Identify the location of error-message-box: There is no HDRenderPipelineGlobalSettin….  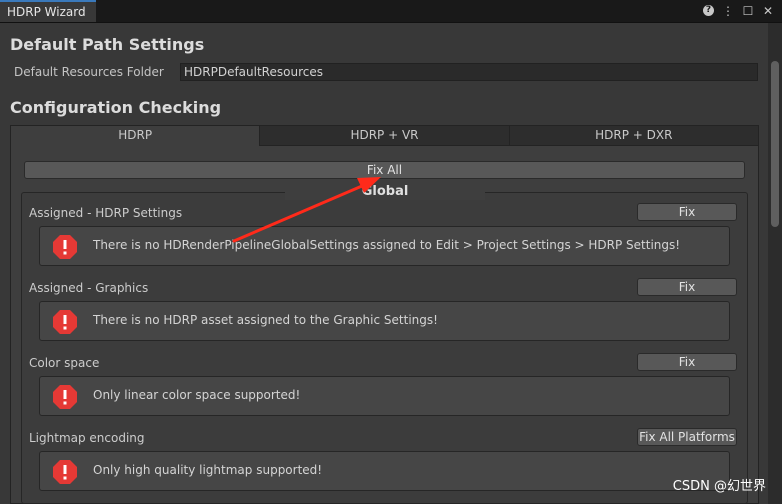
(384, 246).